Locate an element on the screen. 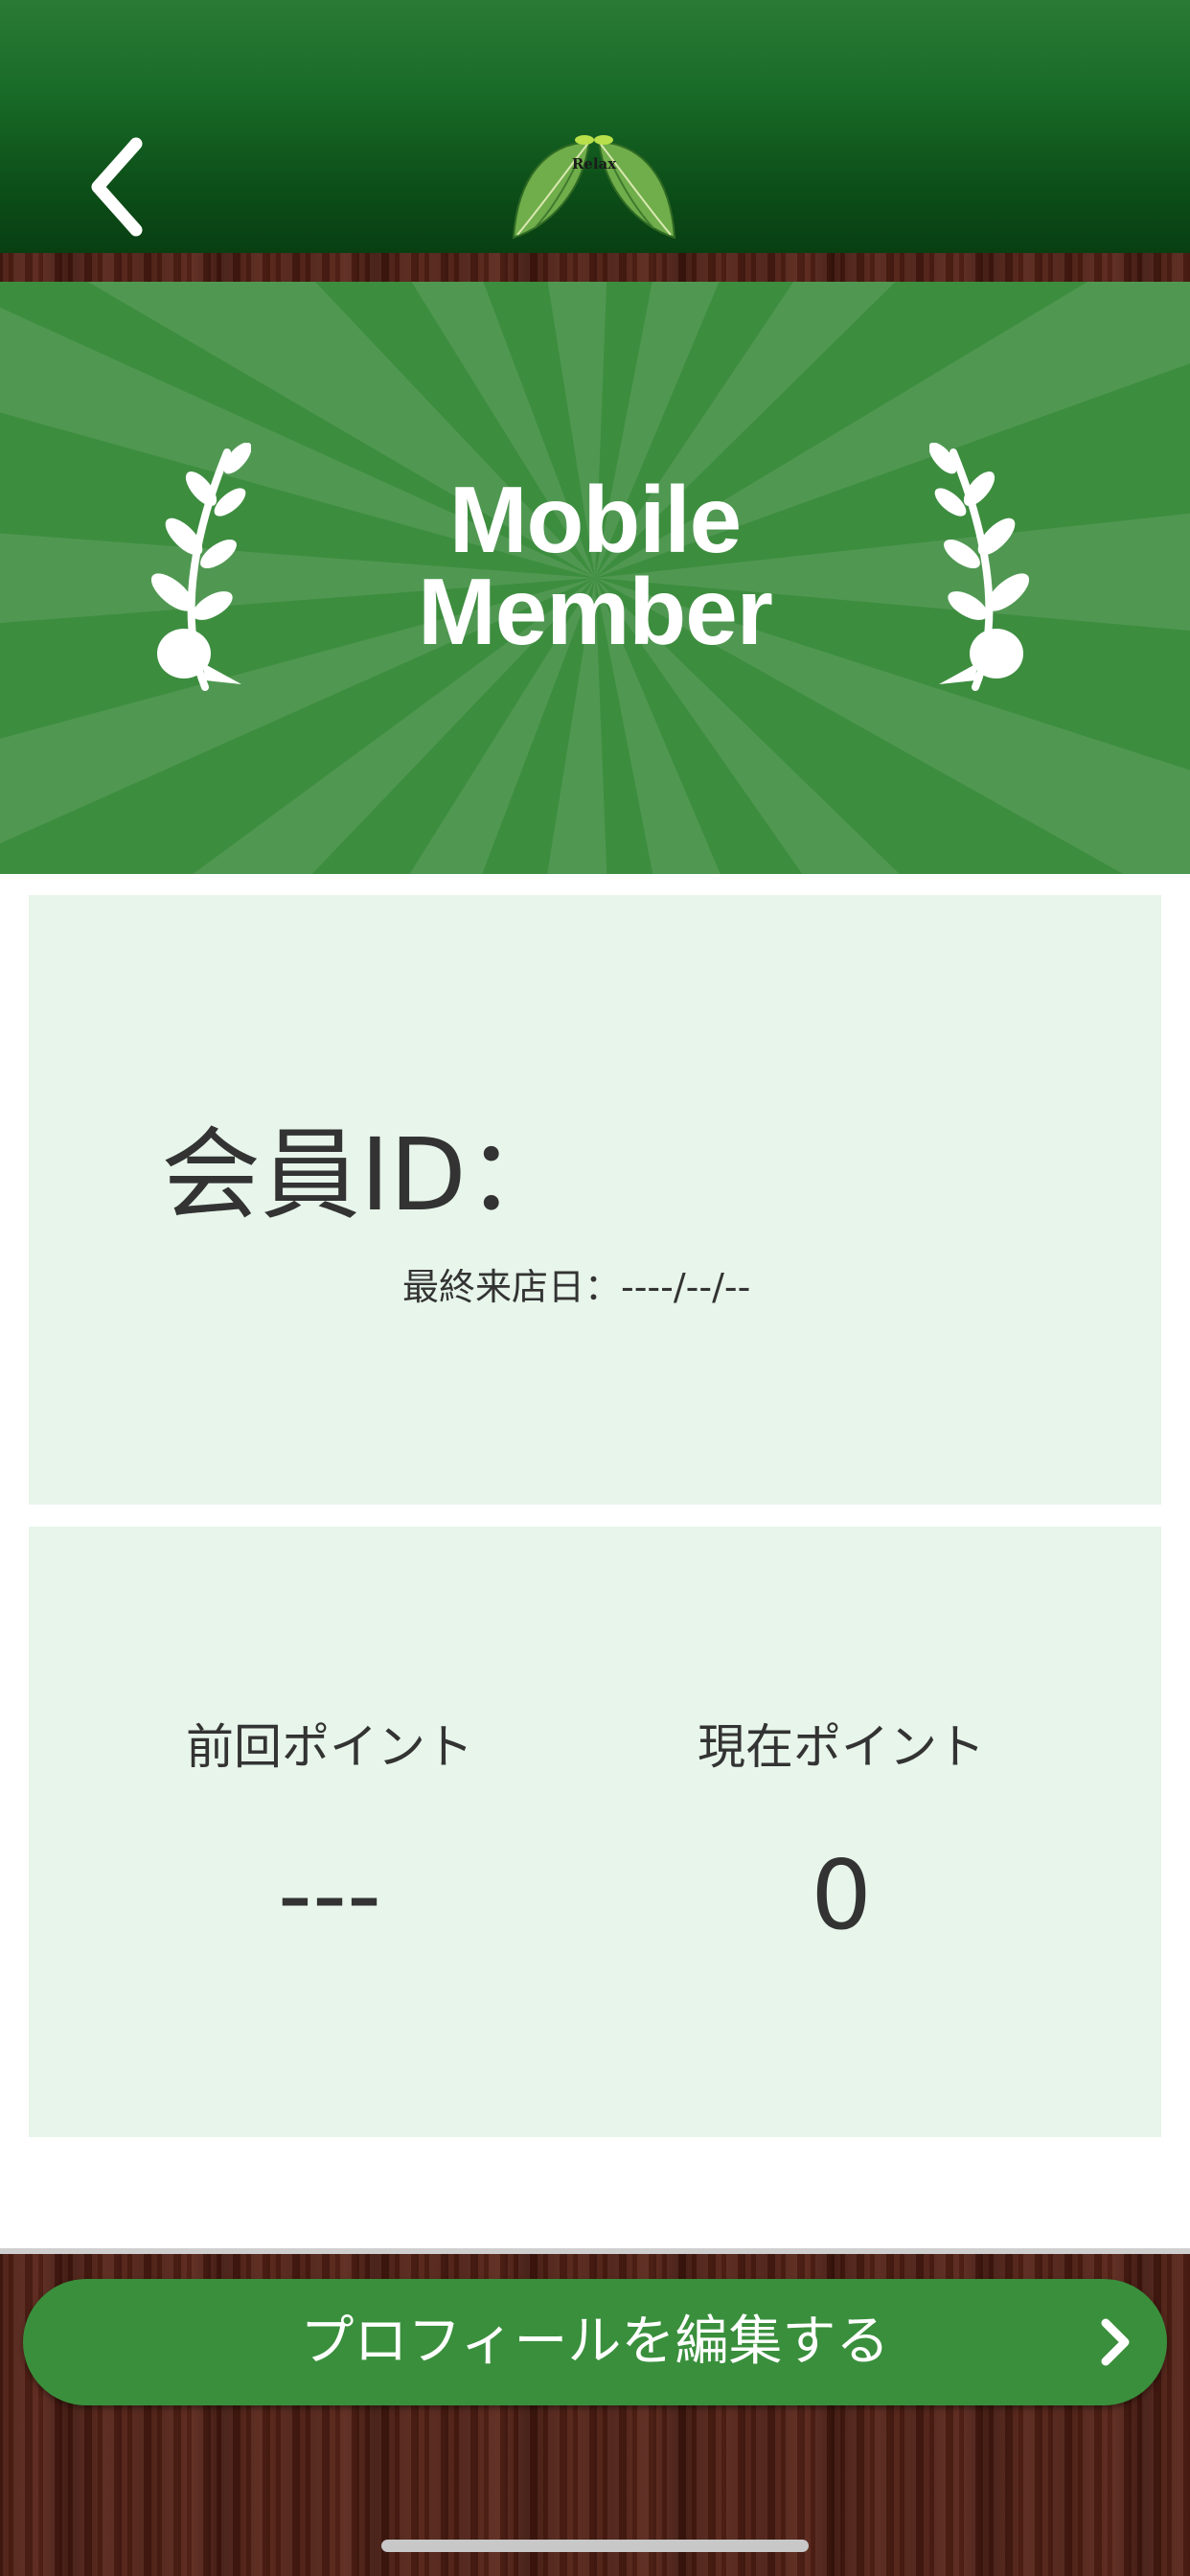 The height and width of the screenshot is (2576, 1190). edit-profile-label: プロフィールを編集する is located at coordinates (595, 2342).